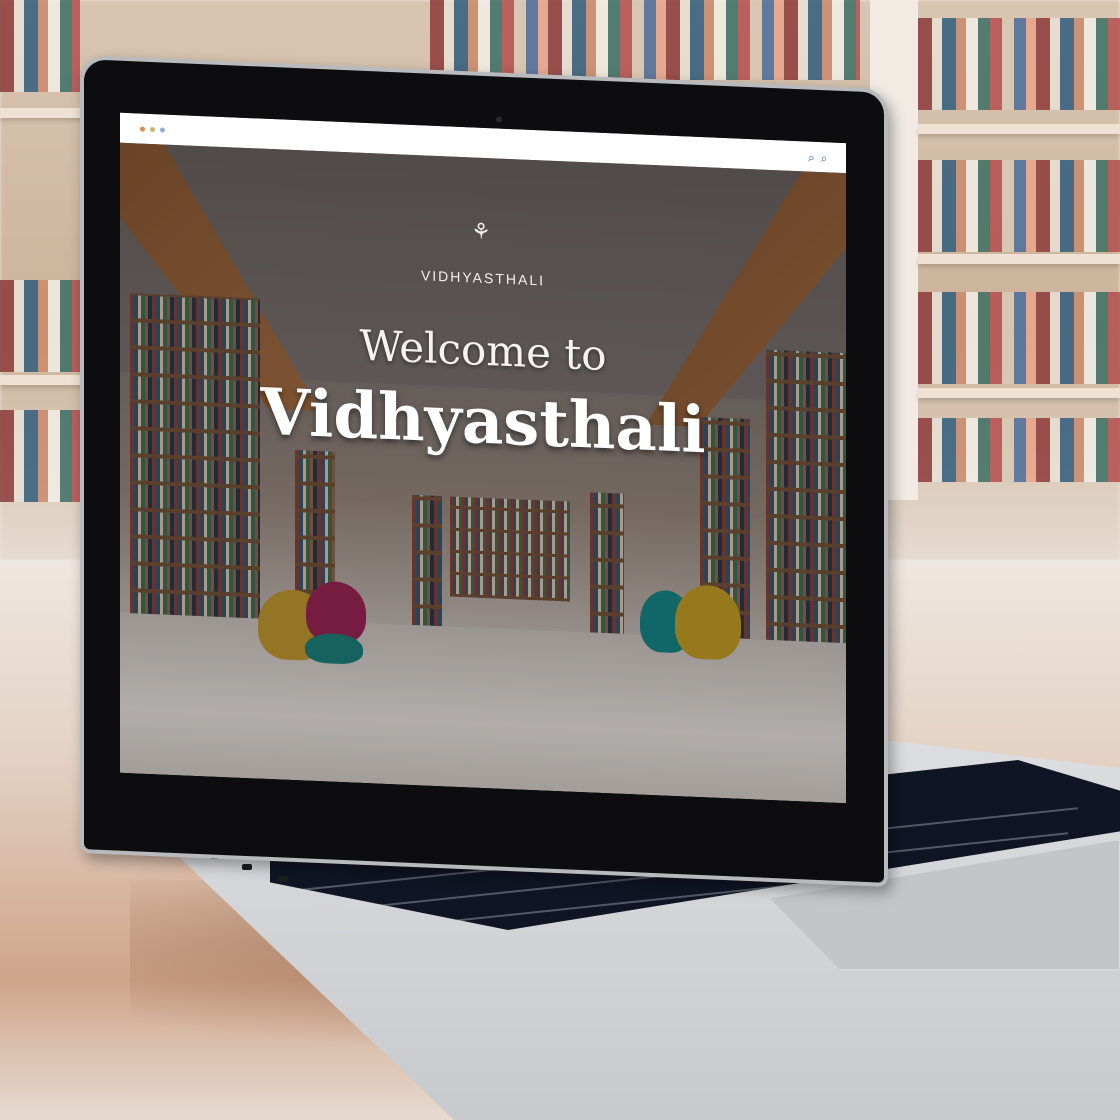 This screenshot has width=1120, height=1120. I want to click on webcam-icon, so click(499, 119).